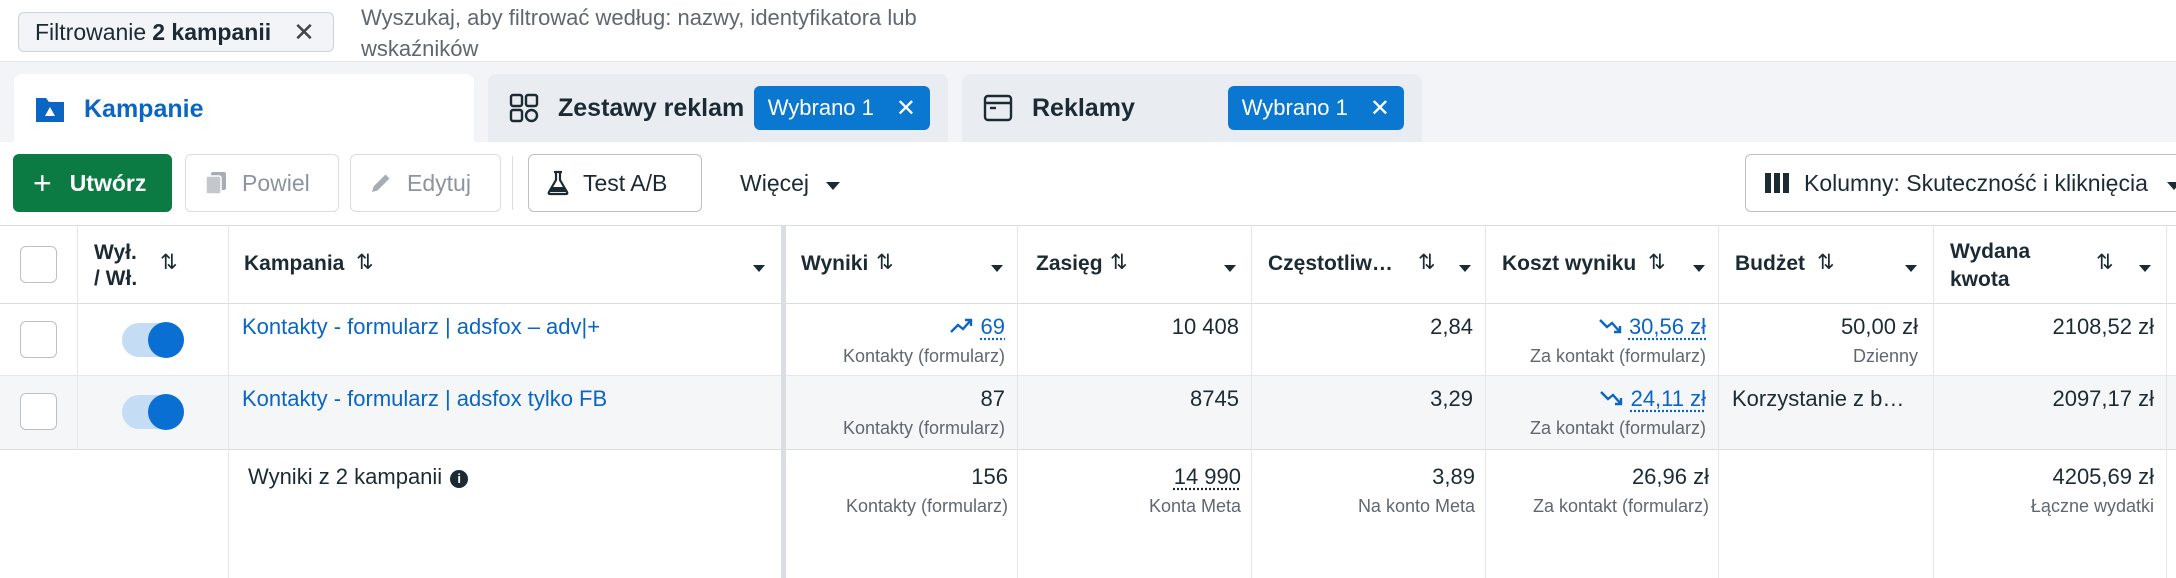 The image size is (2176, 578). Describe the element at coordinates (524, 108) in the screenshot. I see `ad-sets-grid-icon` at that location.